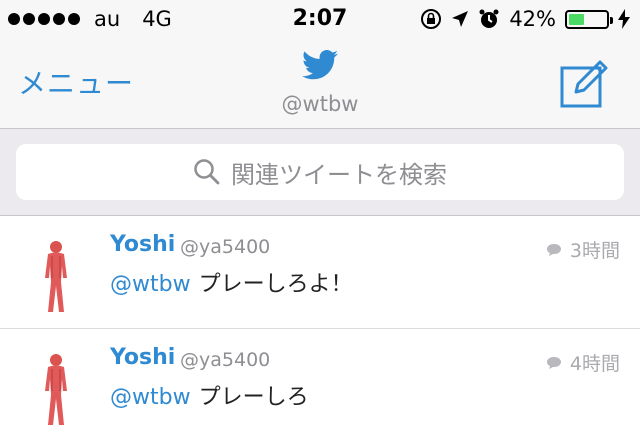  I want to click on search-input: 関連ツイートを検索, so click(320, 172).